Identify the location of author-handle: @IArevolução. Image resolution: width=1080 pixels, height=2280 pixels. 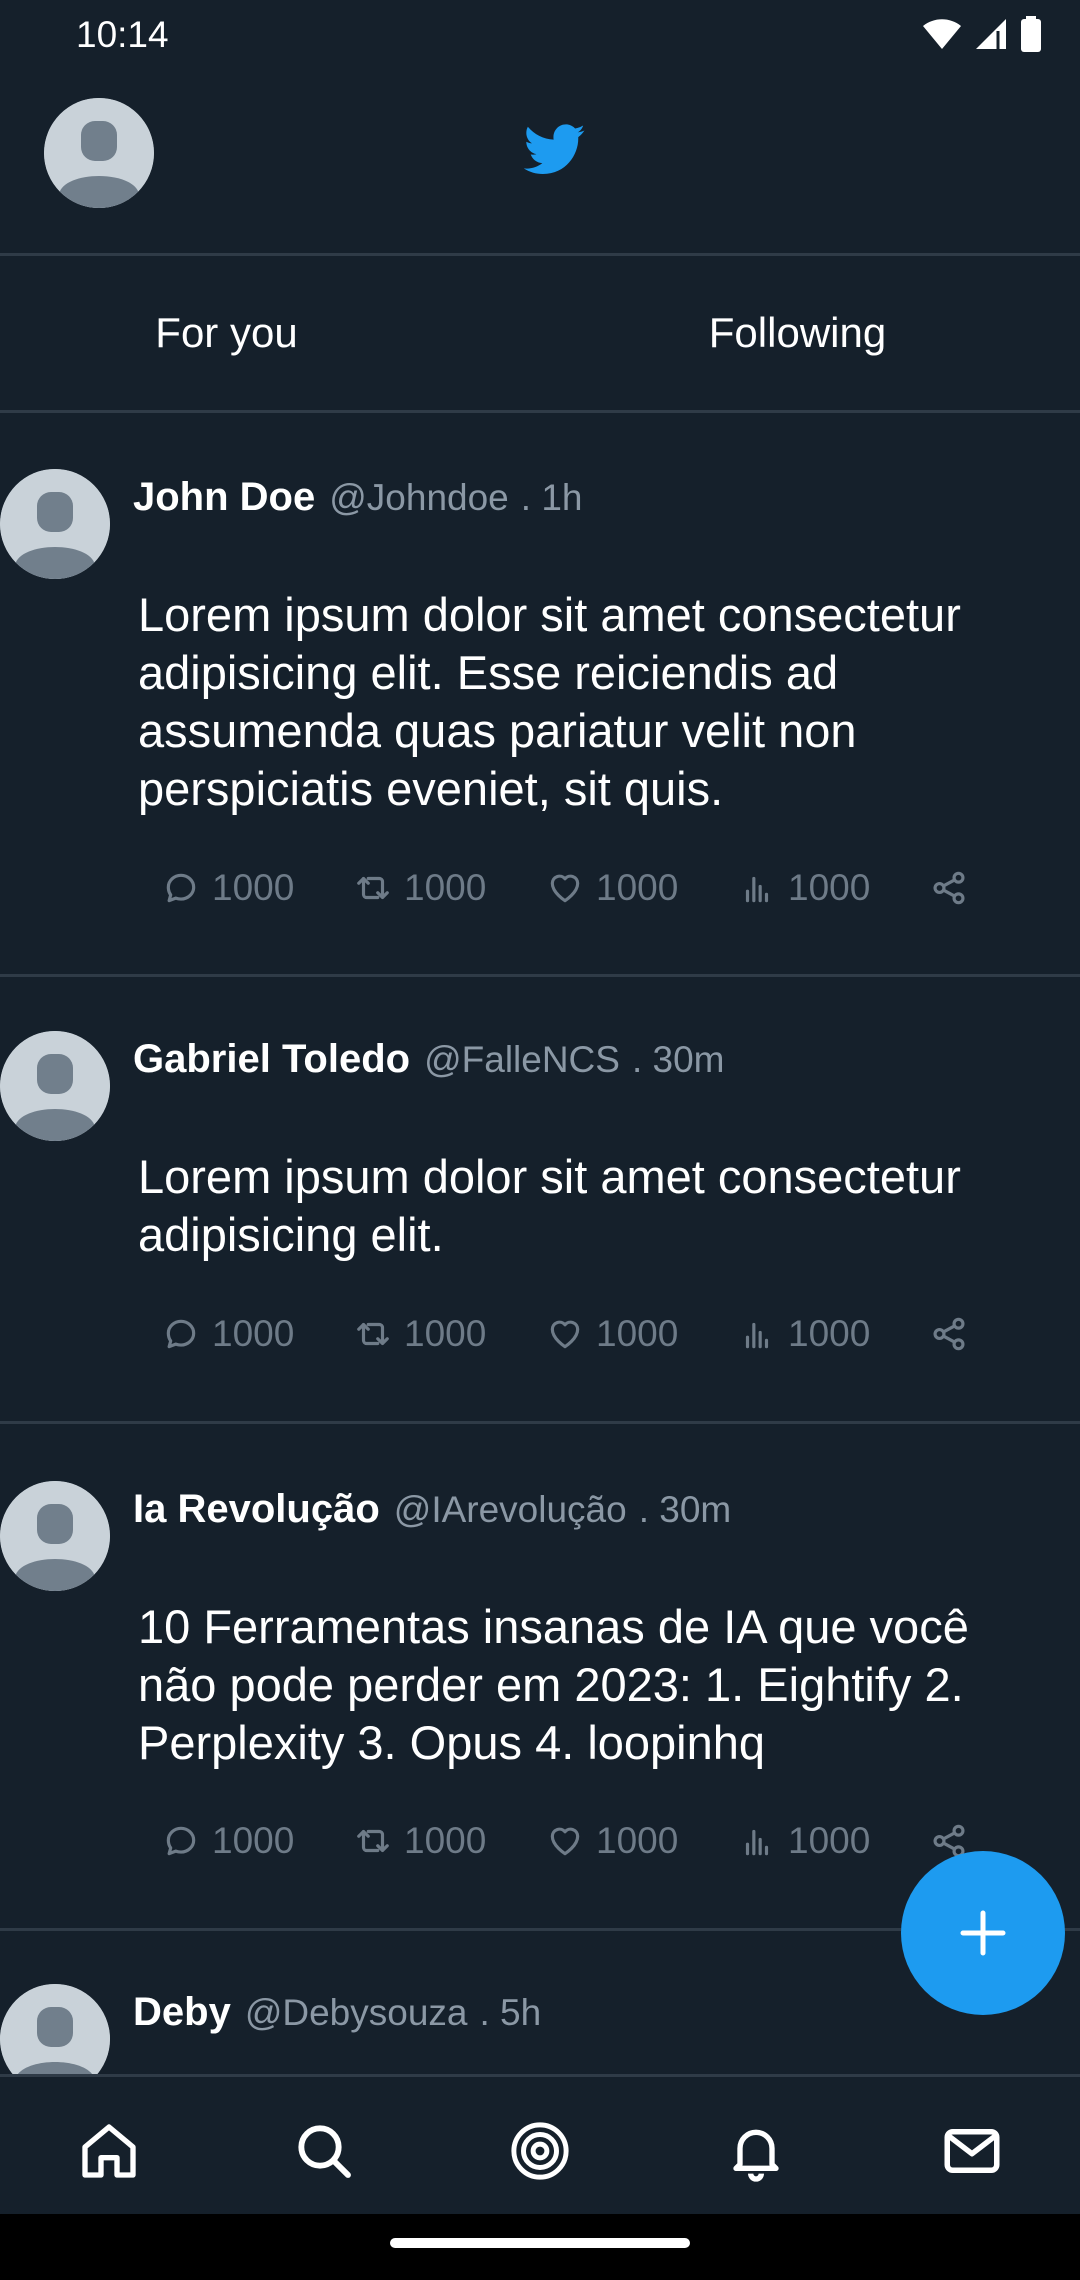
(510, 1510).